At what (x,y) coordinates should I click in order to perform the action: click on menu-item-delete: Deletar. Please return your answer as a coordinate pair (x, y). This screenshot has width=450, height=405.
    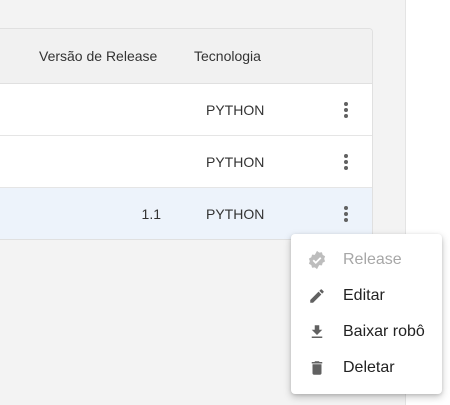
    Looking at the image, I should click on (366, 368).